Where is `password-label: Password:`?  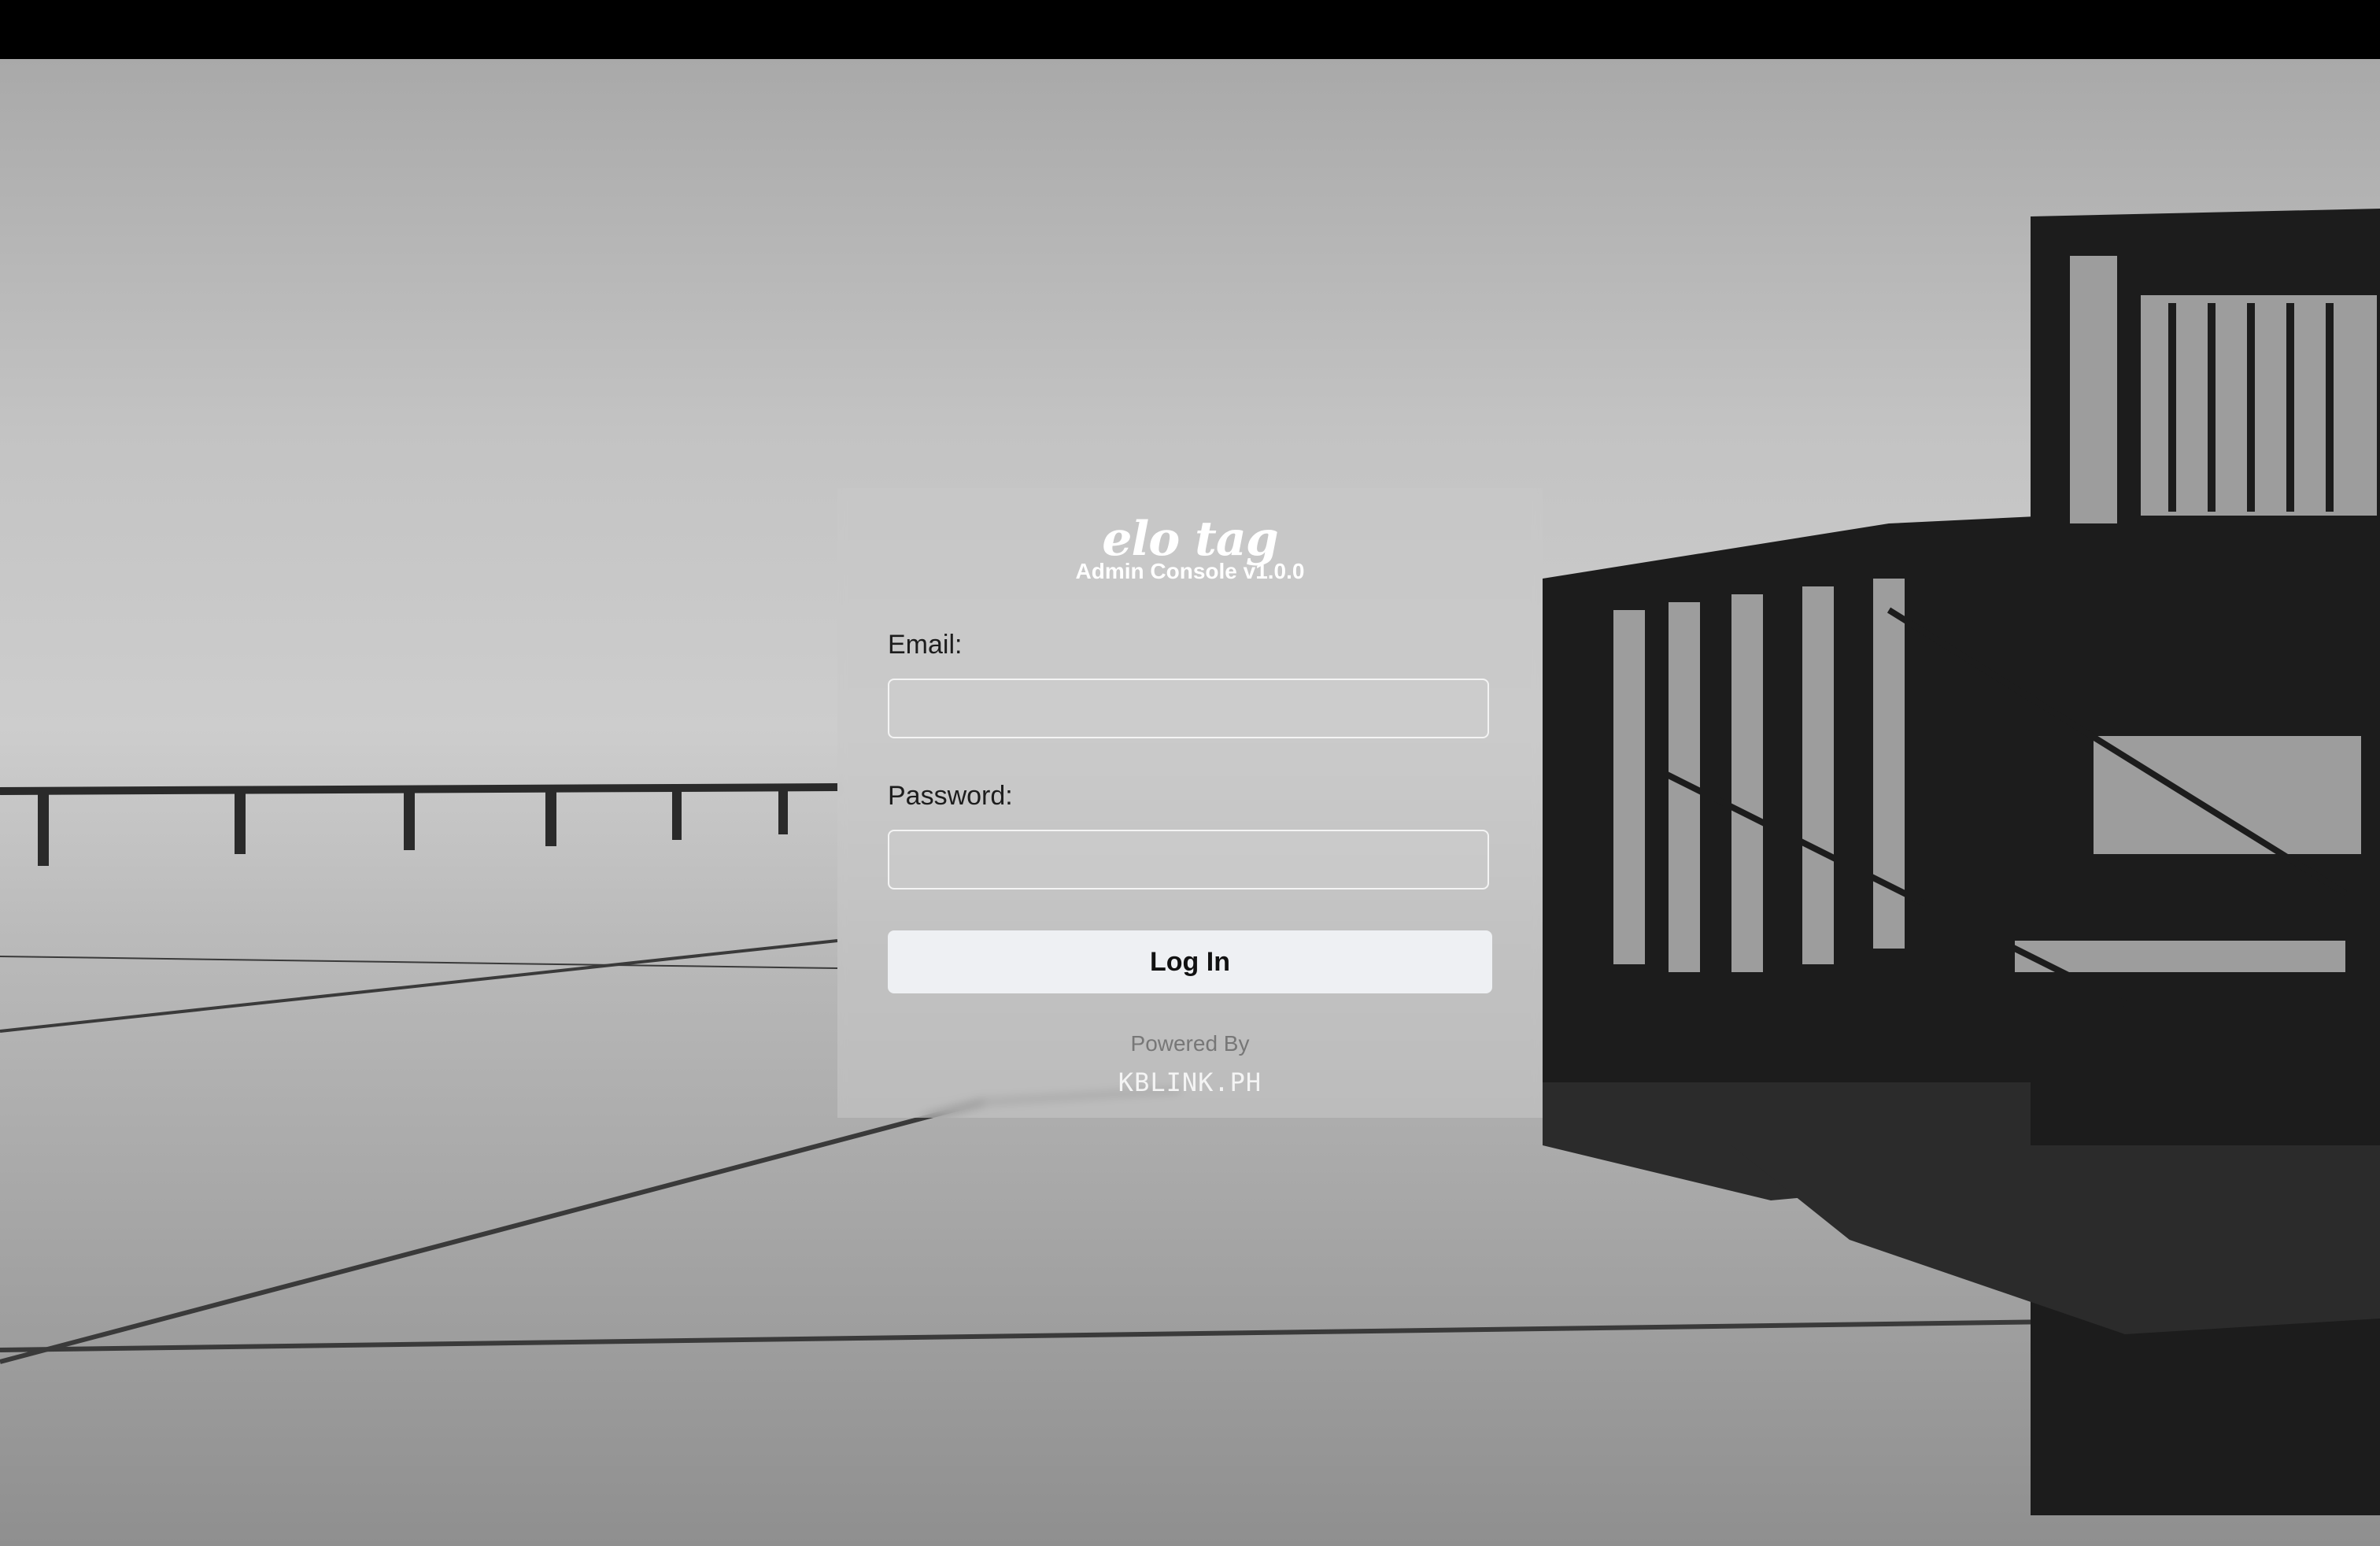
password-label: Password: is located at coordinates (950, 796).